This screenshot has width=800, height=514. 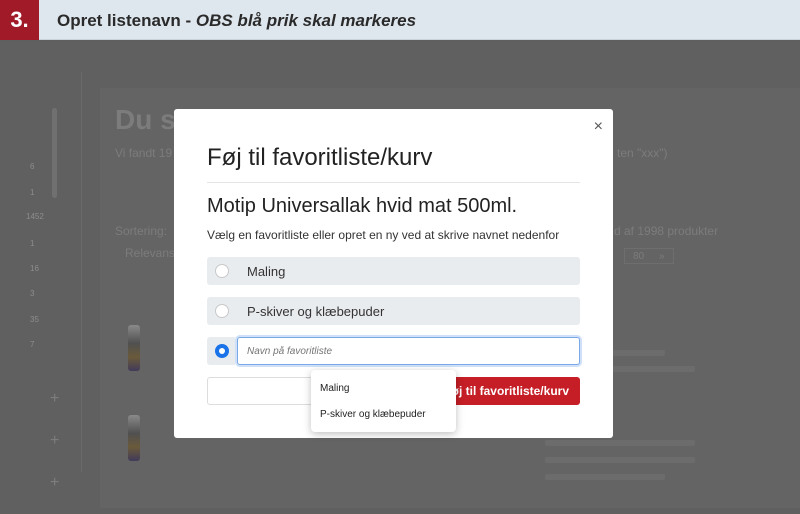 I want to click on background-scrollbar, so click(x=54, y=153).